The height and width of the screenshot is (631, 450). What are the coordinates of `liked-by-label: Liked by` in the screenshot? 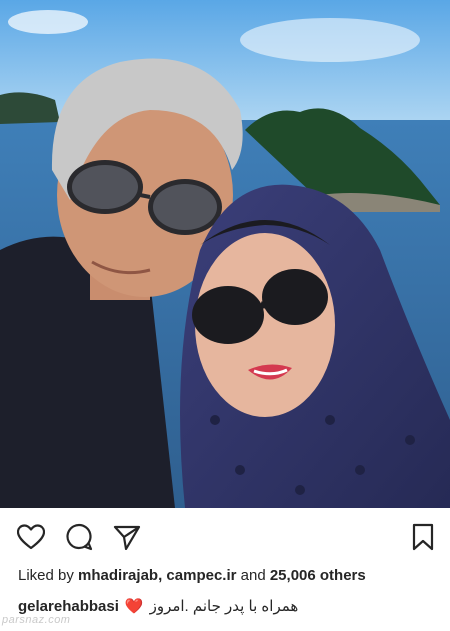 It's located at (46, 575).